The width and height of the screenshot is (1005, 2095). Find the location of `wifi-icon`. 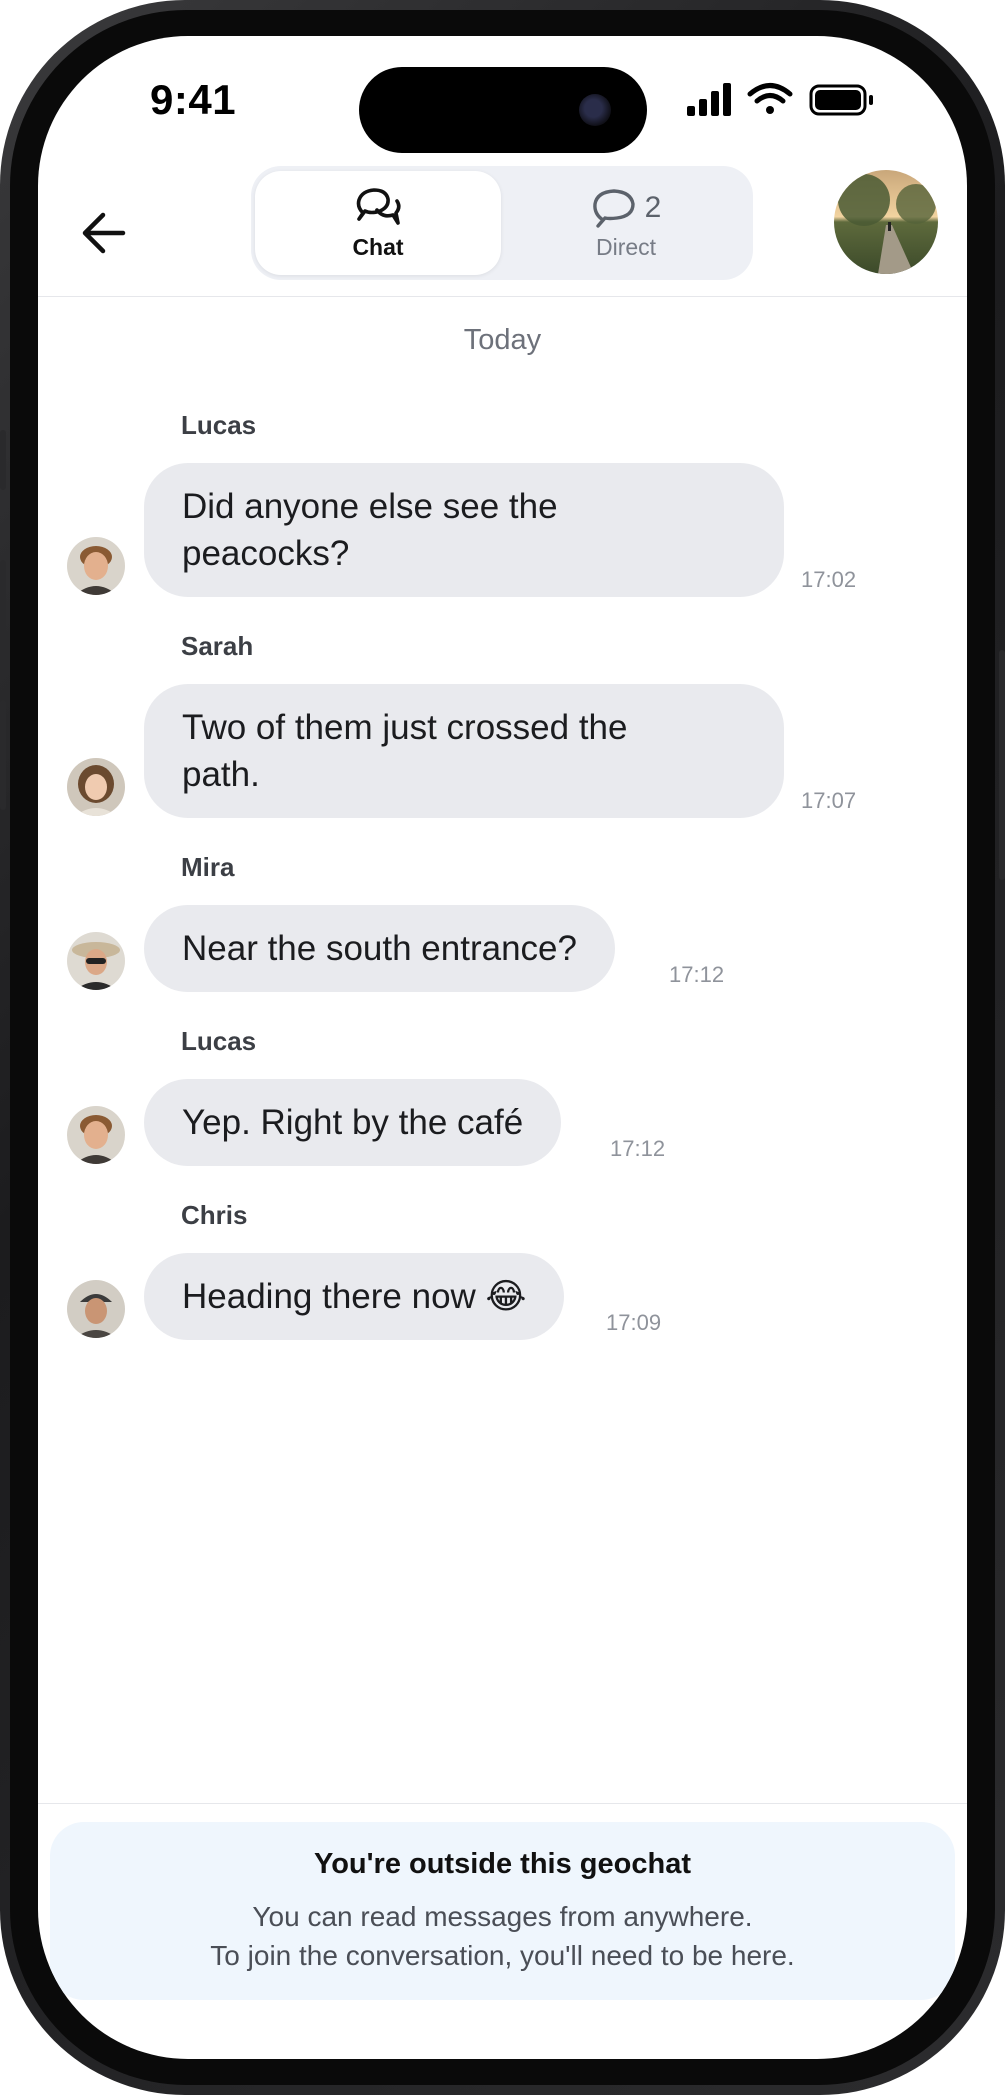

wifi-icon is located at coordinates (770, 98).